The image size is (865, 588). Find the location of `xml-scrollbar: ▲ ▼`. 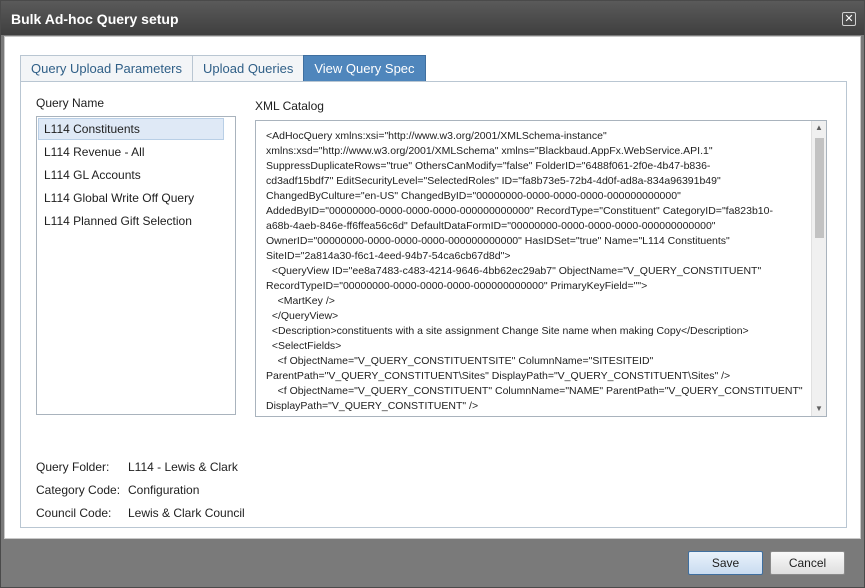

xml-scrollbar: ▲ ▼ is located at coordinates (818, 268).